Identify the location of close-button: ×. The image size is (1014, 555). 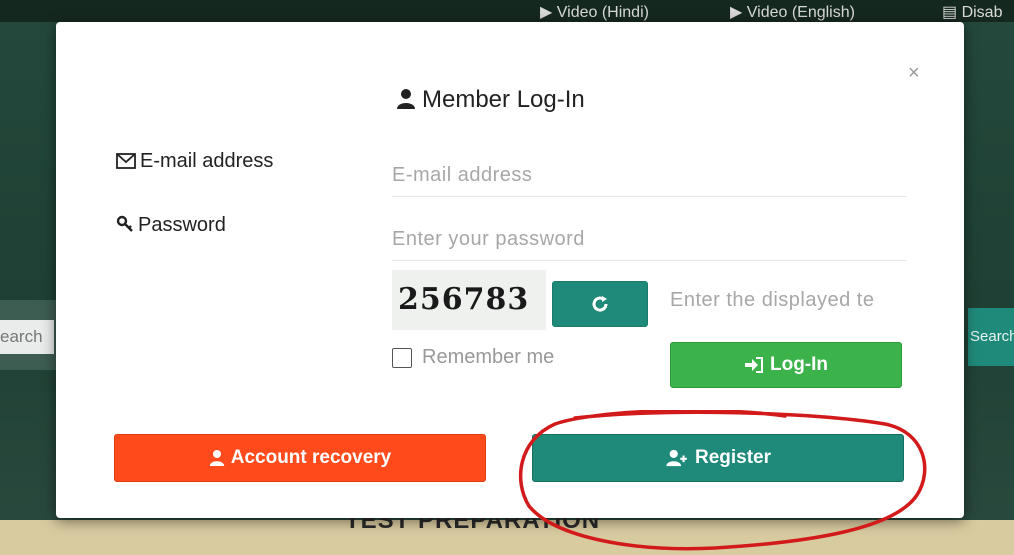
(914, 73).